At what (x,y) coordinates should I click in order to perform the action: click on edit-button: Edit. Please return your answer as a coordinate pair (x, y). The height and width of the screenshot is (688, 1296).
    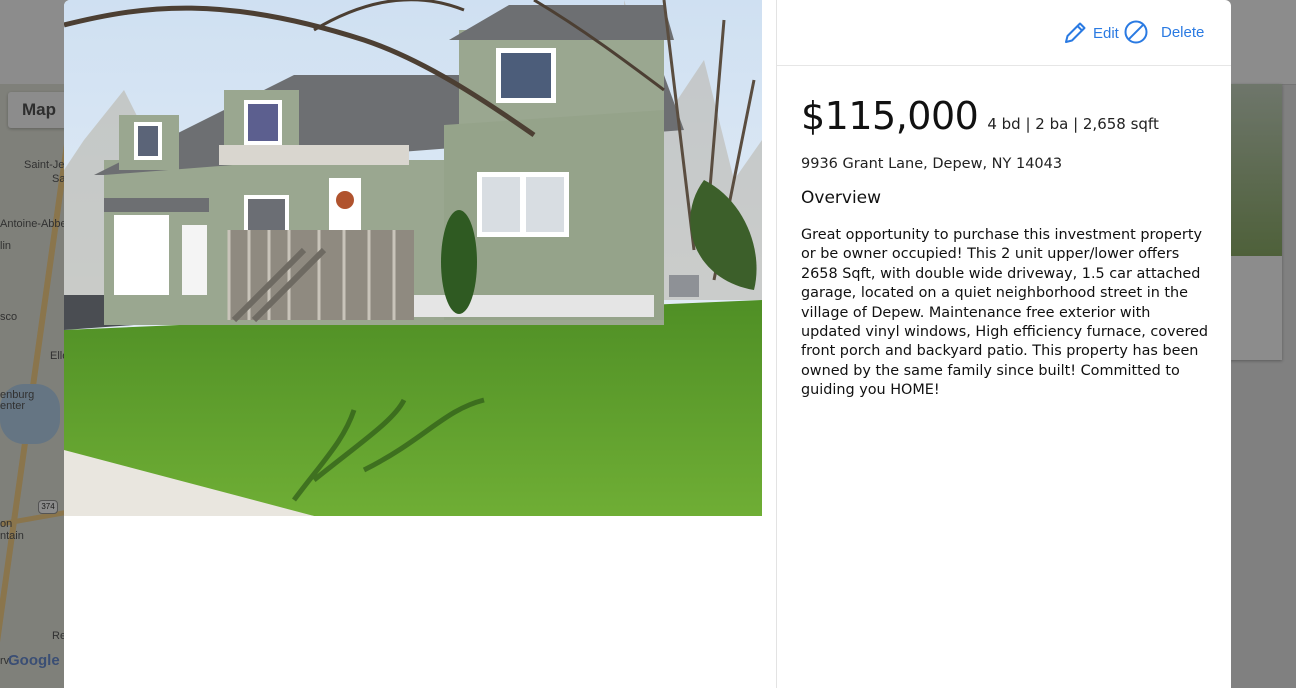
    Looking at the image, I should click on (1090, 33).